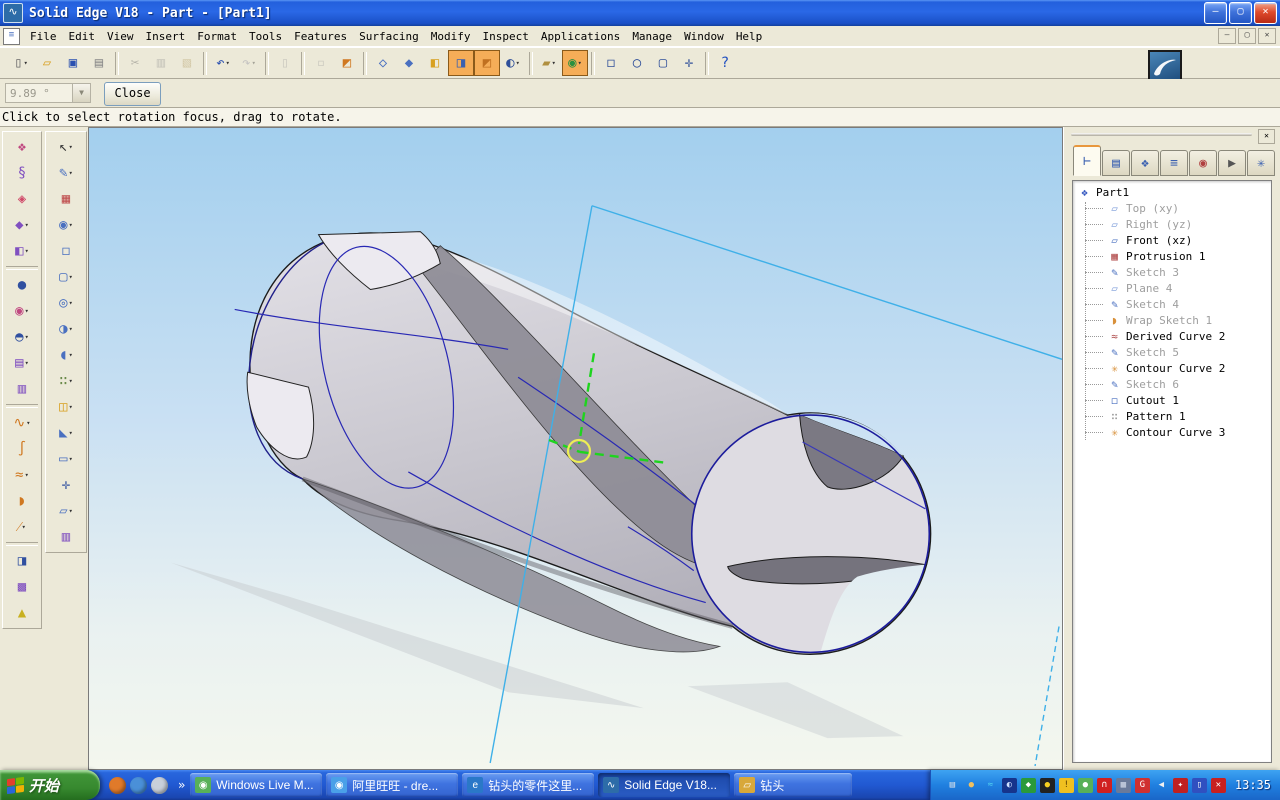 Image resolution: width=1280 pixels, height=800 pixels. What do you see at coordinates (1174, 320) in the screenshot?
I see `tree-item-wrap-sketch-1: ◗ Wrap Sketch 1` at bounding box center [1174, 320].